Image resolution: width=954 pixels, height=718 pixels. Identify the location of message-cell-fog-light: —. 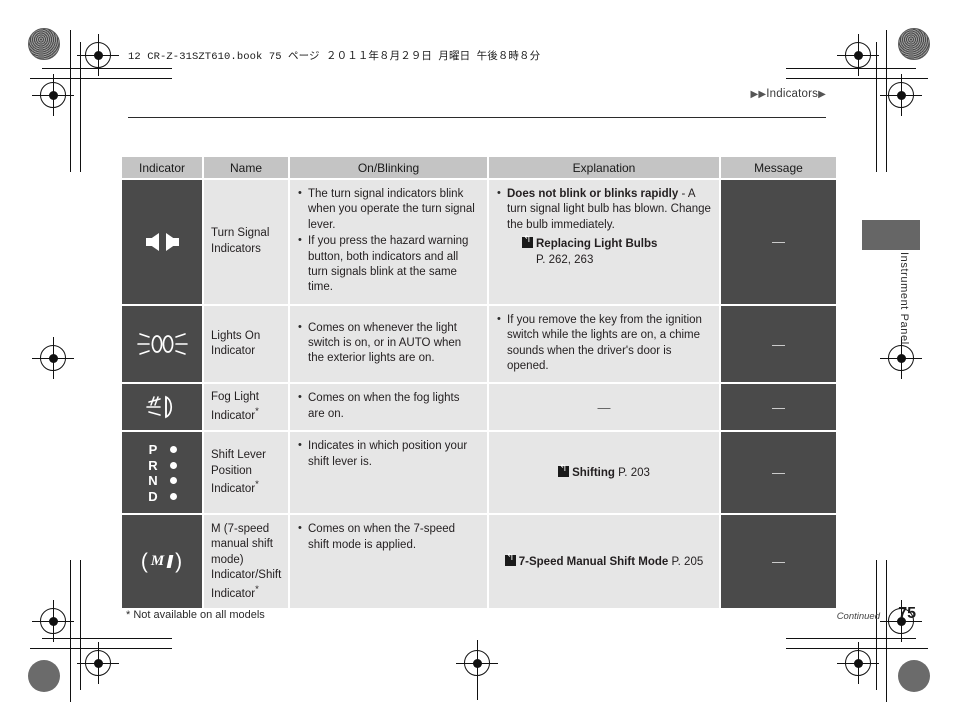
(778, 407).